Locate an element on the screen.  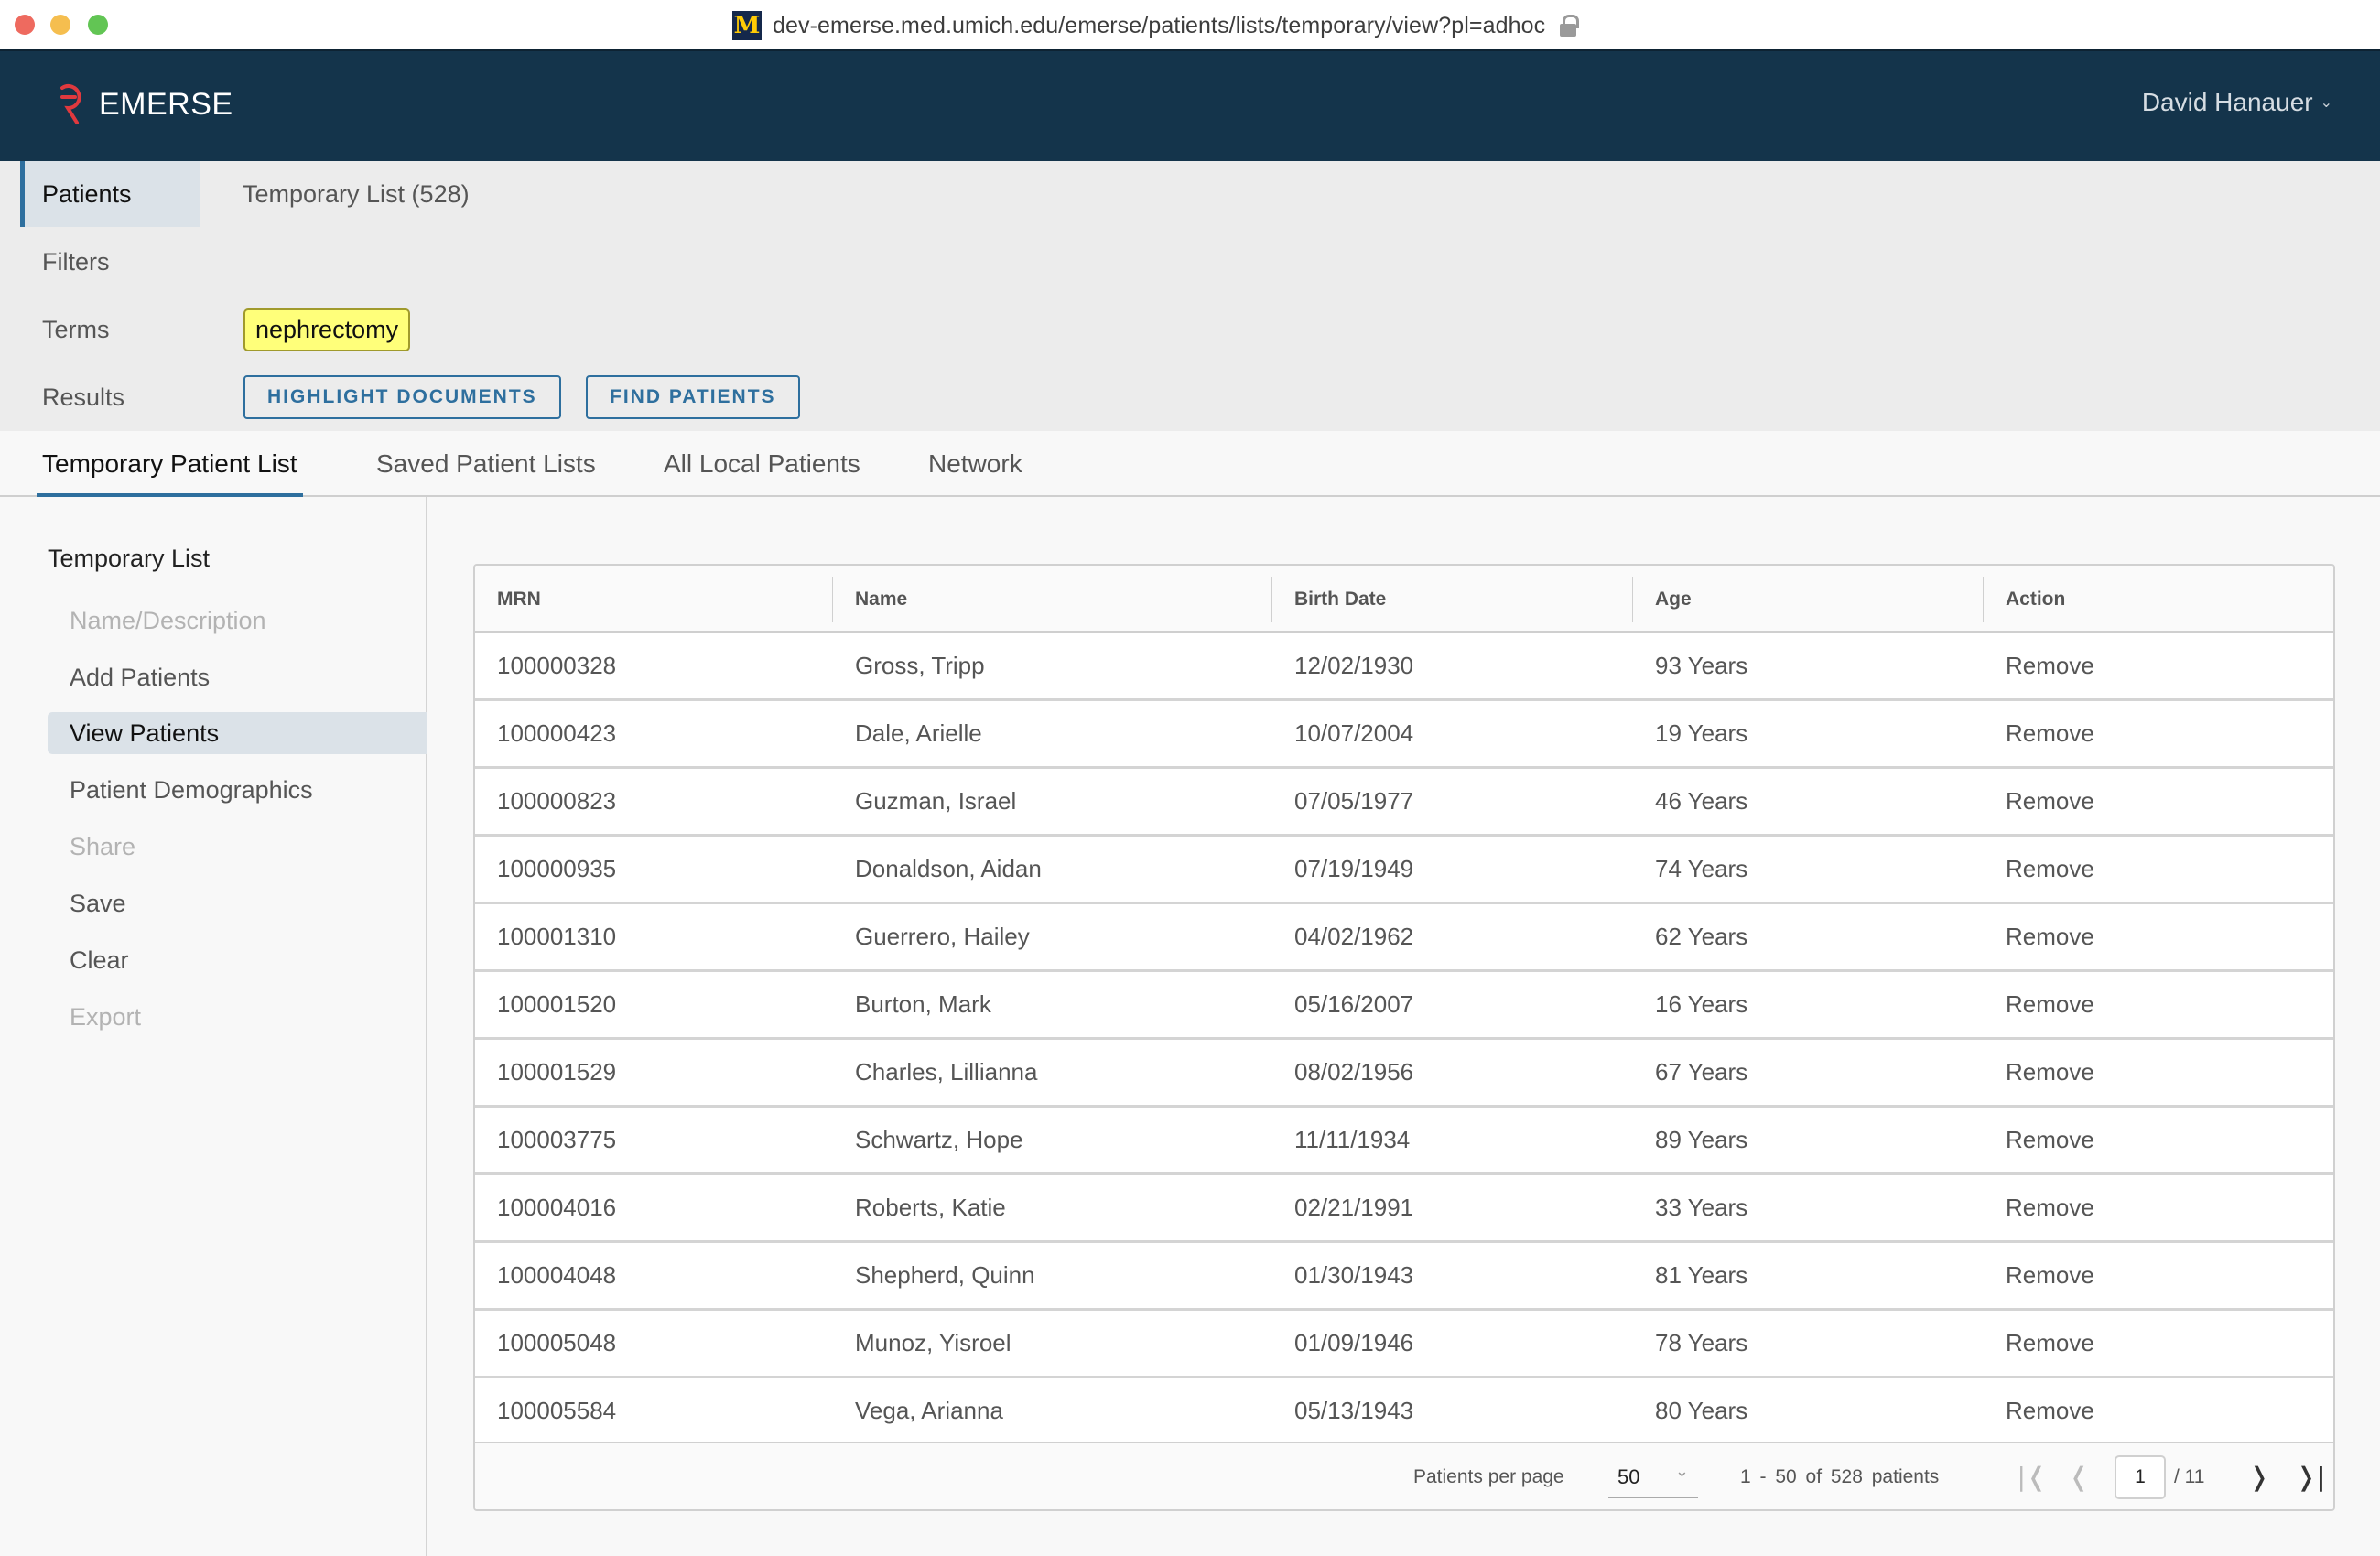
brand-logo: EMERSE is located at coordinates (145, 104).